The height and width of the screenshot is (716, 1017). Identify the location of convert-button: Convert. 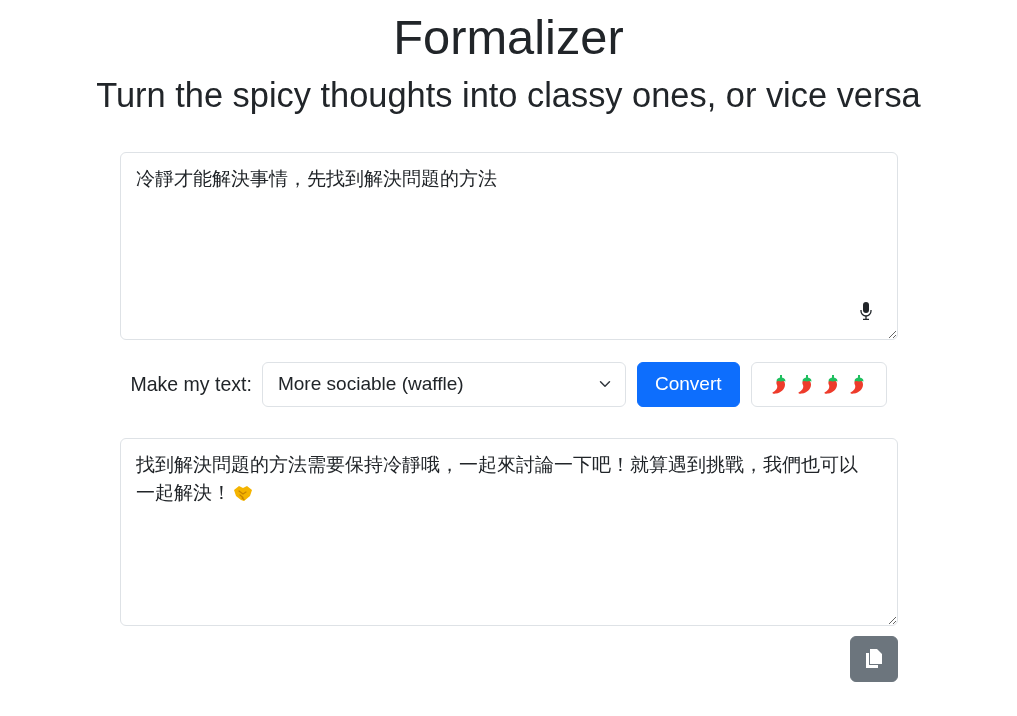
(688, 384).